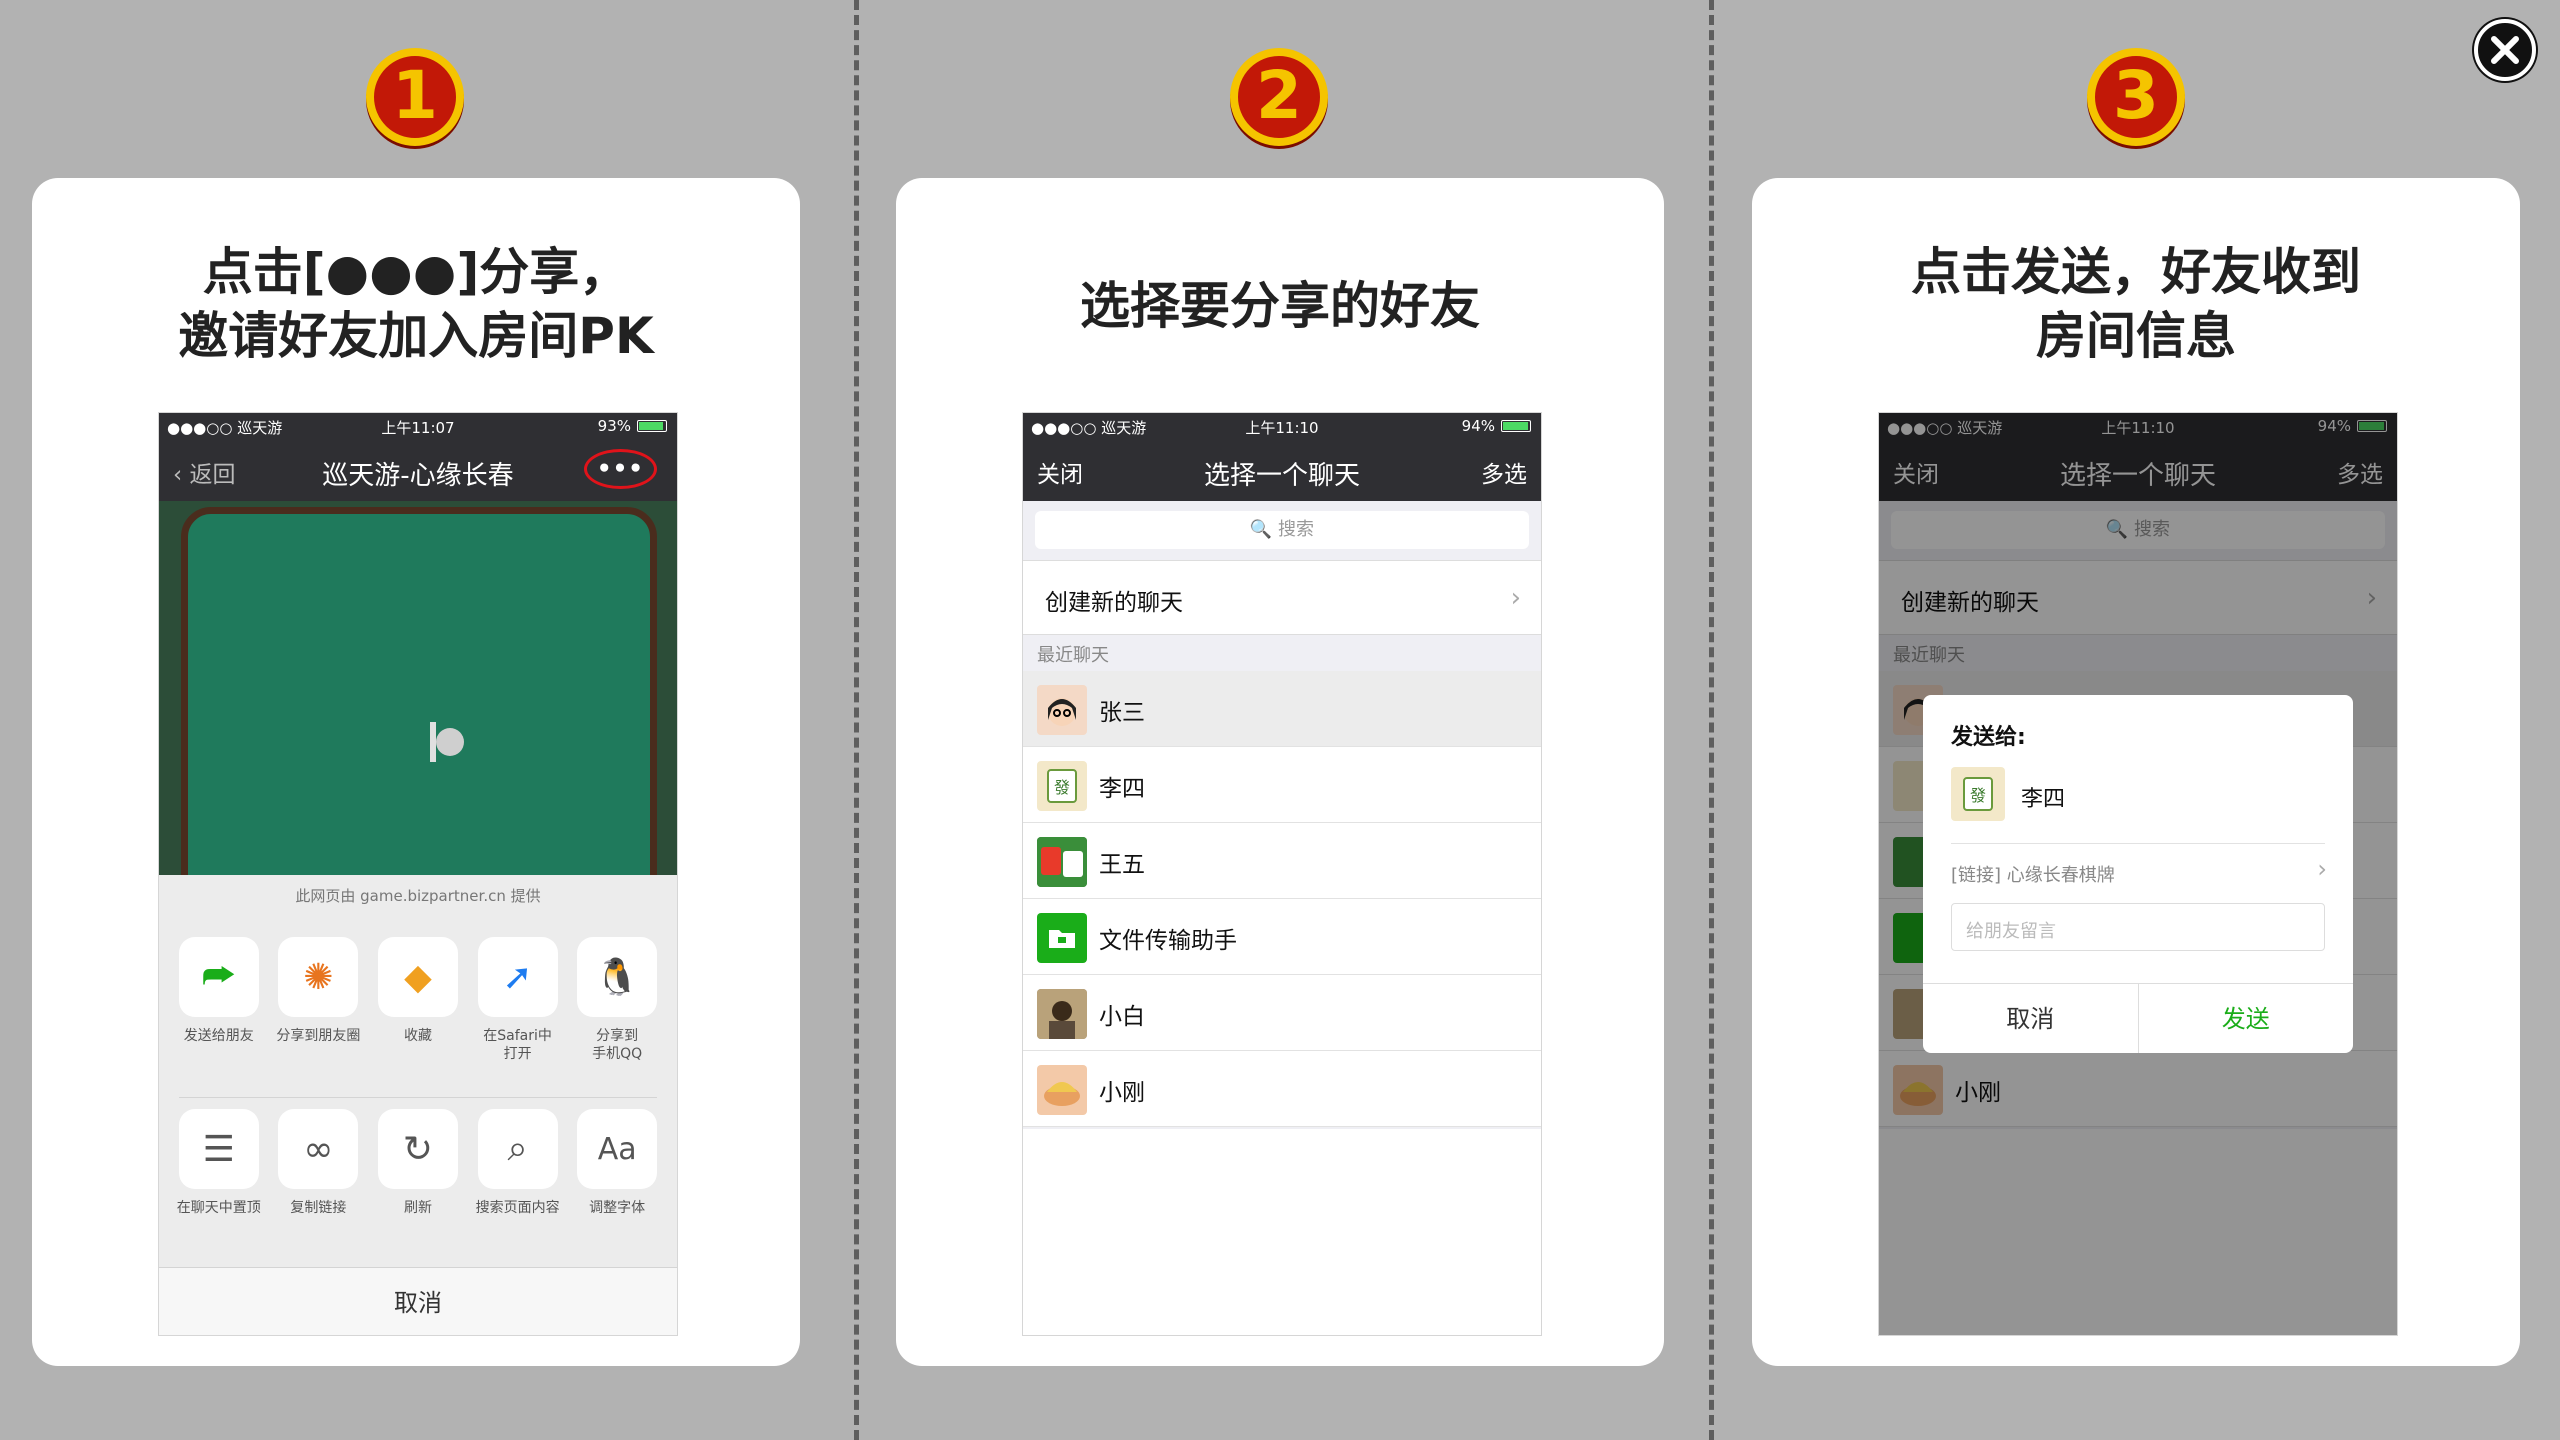  I want to click on share-label: 在聊天中置顶, so click(218, 1208).